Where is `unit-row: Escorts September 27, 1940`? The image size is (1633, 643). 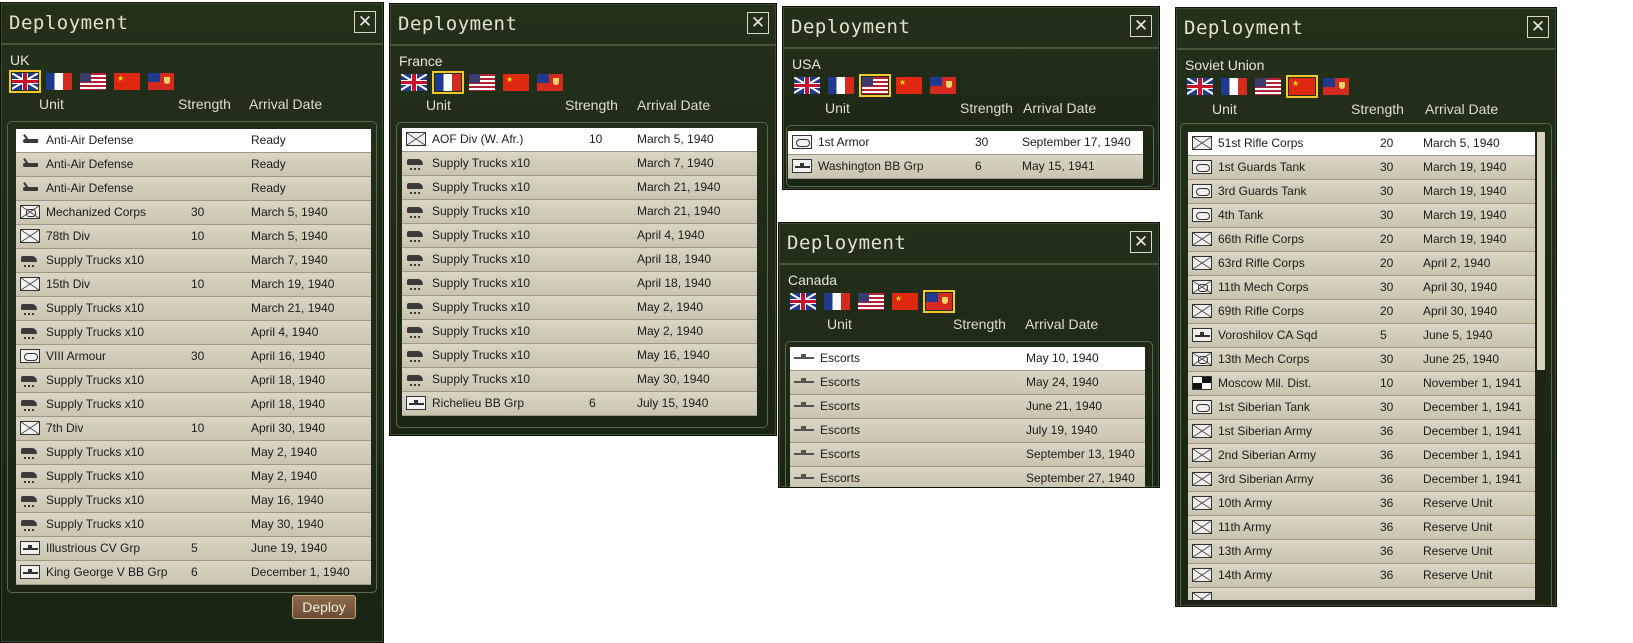
unit-row: Escorts September 27, 1940 is located at coordinates (967, 477).